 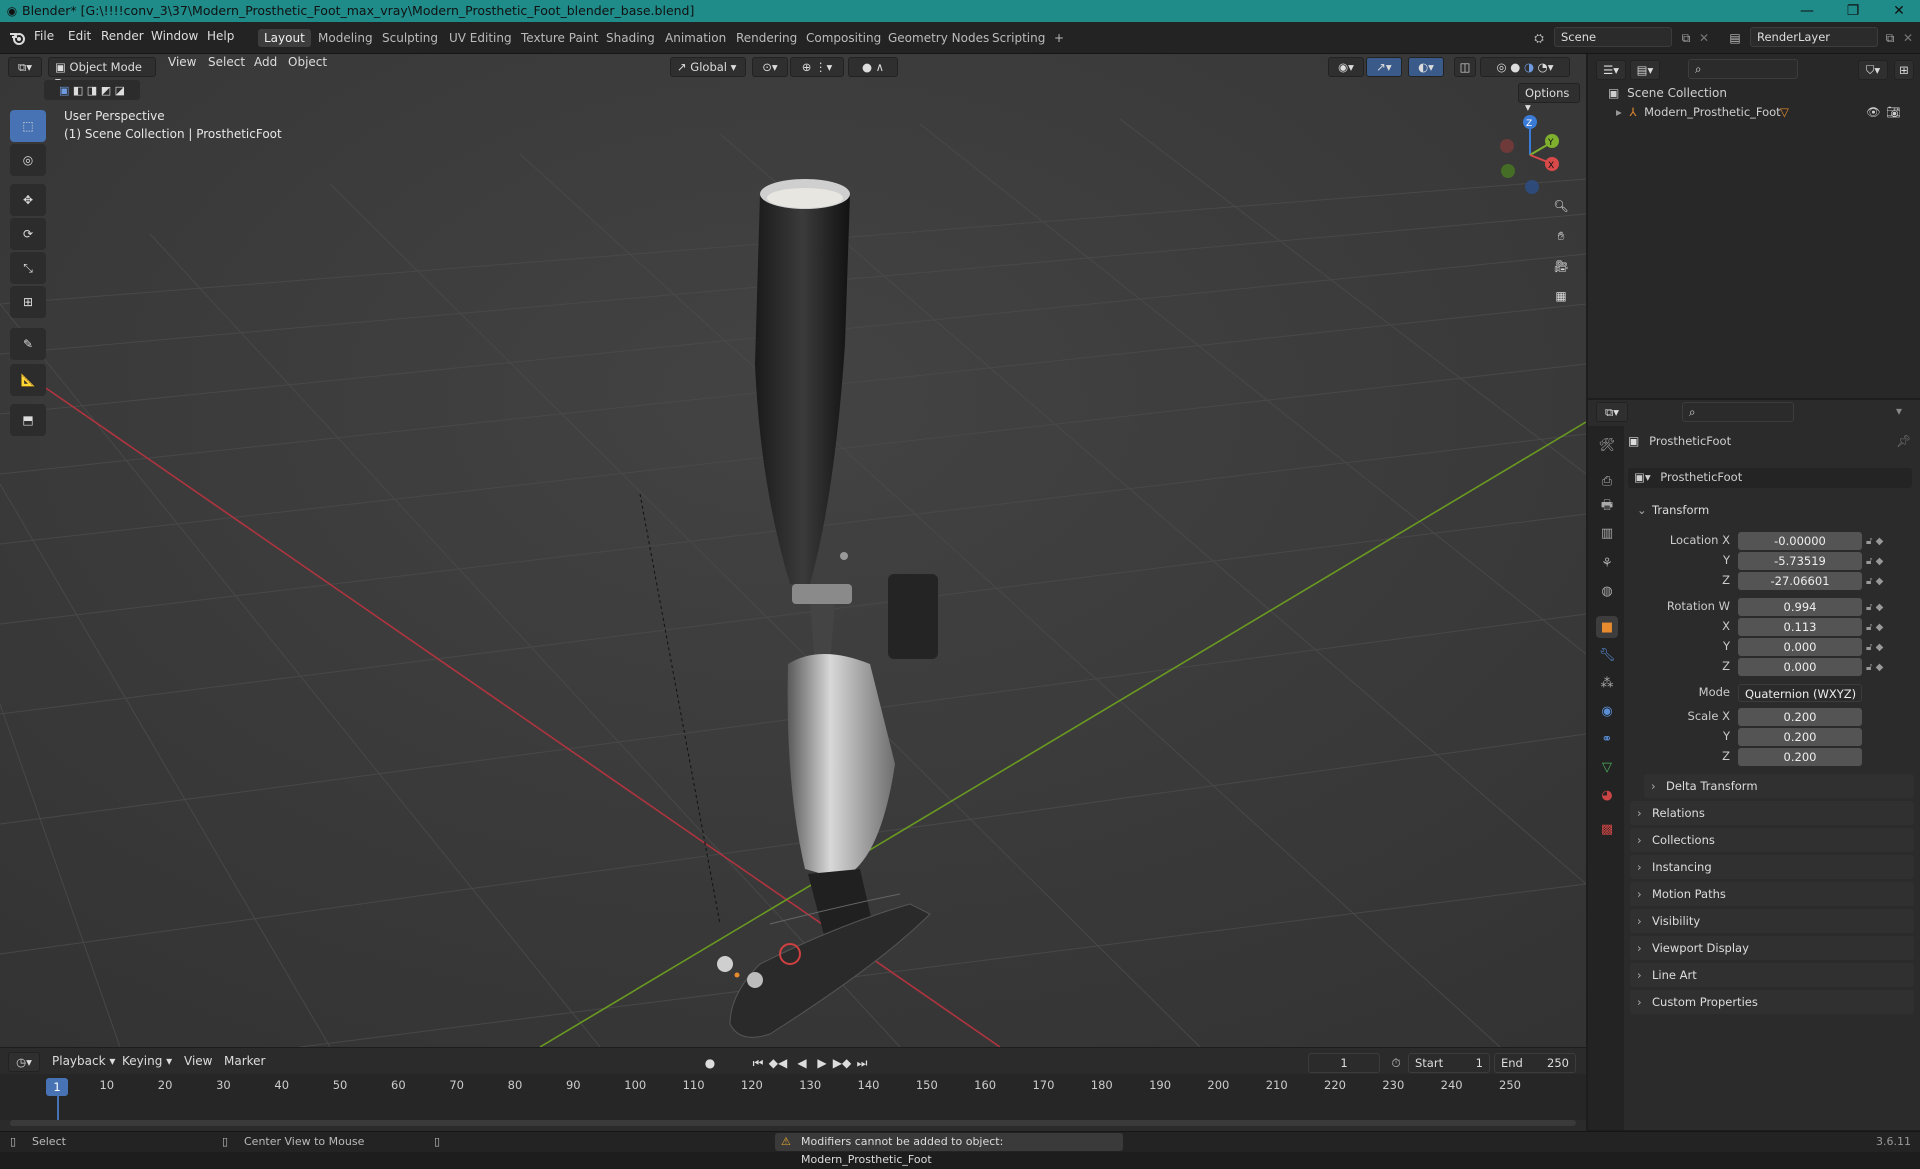 I want to click on annotate-tool: ✎, so click(x=28, y=344).